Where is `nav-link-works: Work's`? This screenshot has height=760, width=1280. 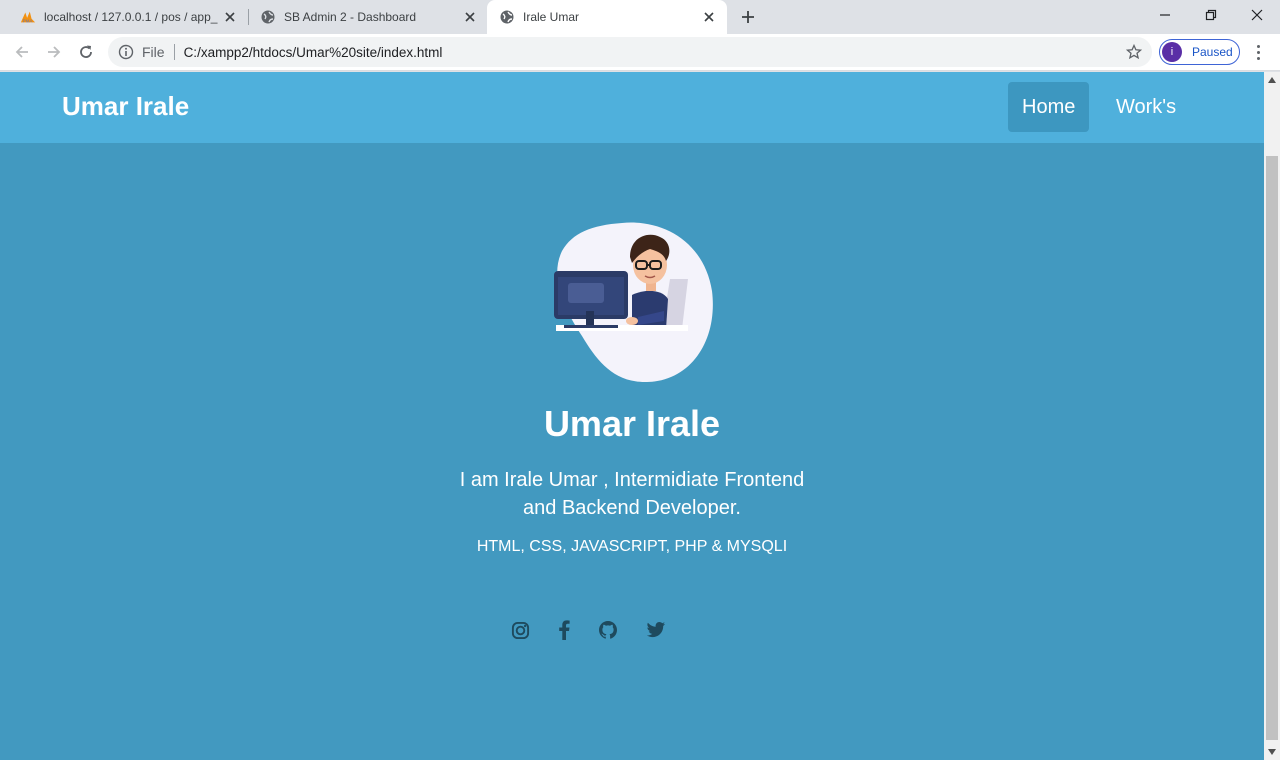
nav-link-works: Work's is located at coordinates (1146, 107).